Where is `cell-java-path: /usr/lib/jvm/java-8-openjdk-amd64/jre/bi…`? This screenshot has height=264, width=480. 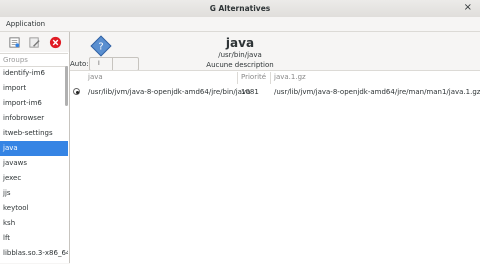 cell-java-path: /usr/lib/jvm/java-8-openjdk-amd64/jre/bi… is located at coordinates (169, 92).